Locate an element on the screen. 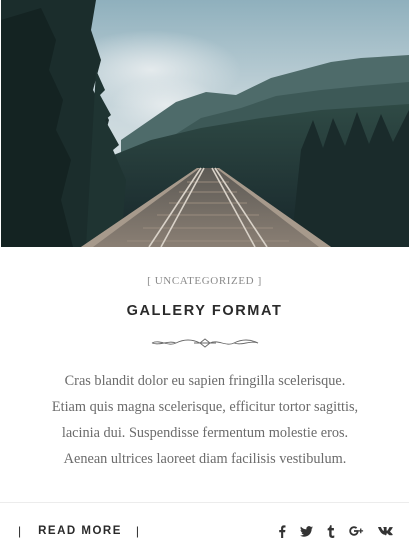  category-close-bracket: ] is located at coordinates (259, 281).